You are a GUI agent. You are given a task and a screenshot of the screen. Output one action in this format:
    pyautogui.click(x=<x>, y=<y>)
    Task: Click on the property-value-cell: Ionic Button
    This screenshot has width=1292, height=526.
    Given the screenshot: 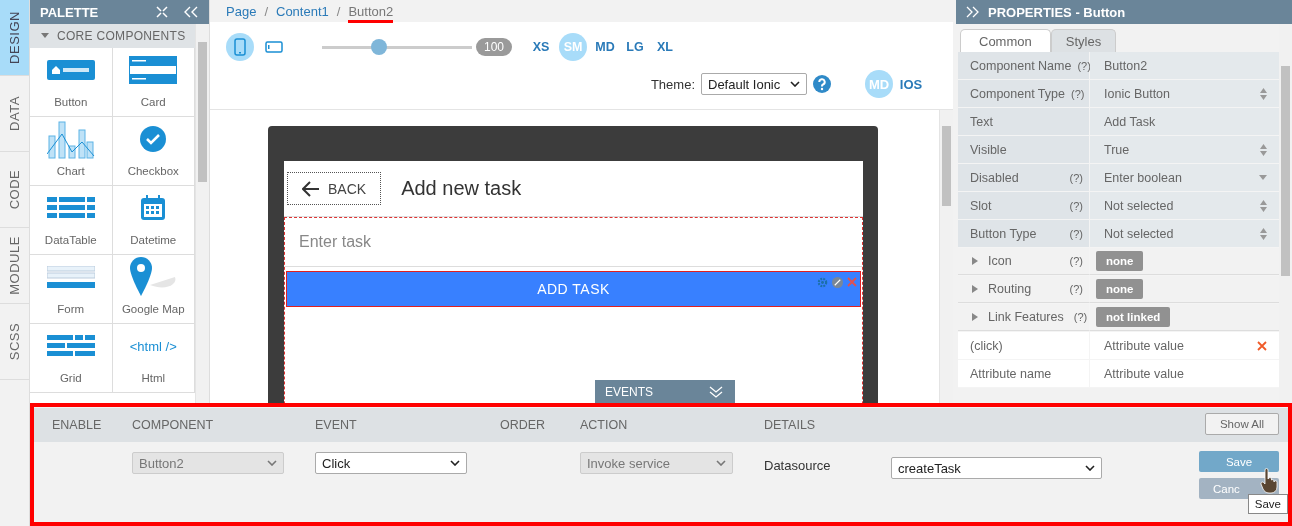 What is the action you would take?
    pyautogui.click(x=1184, y=93)
    